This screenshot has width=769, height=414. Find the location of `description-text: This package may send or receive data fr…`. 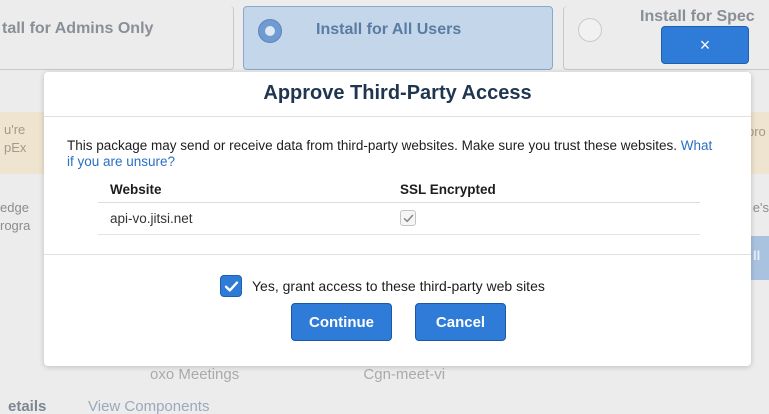

description-text: This package may send or receive data fr… is located at coordinates (372, 145).